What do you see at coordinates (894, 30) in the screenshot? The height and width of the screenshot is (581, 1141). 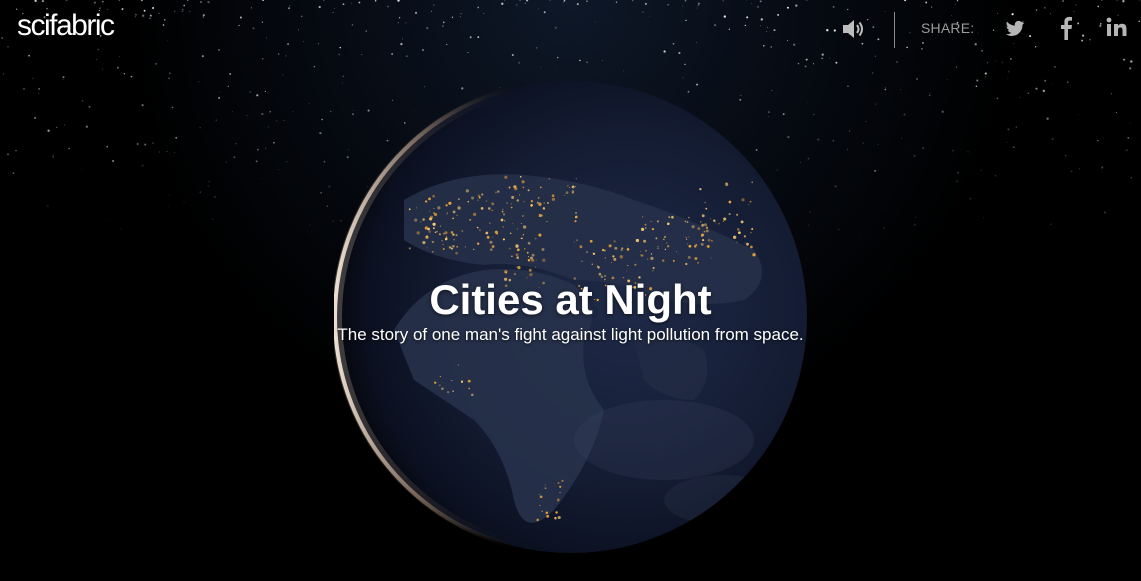 I see `topbar-divider` at bounding box center [894, 30].